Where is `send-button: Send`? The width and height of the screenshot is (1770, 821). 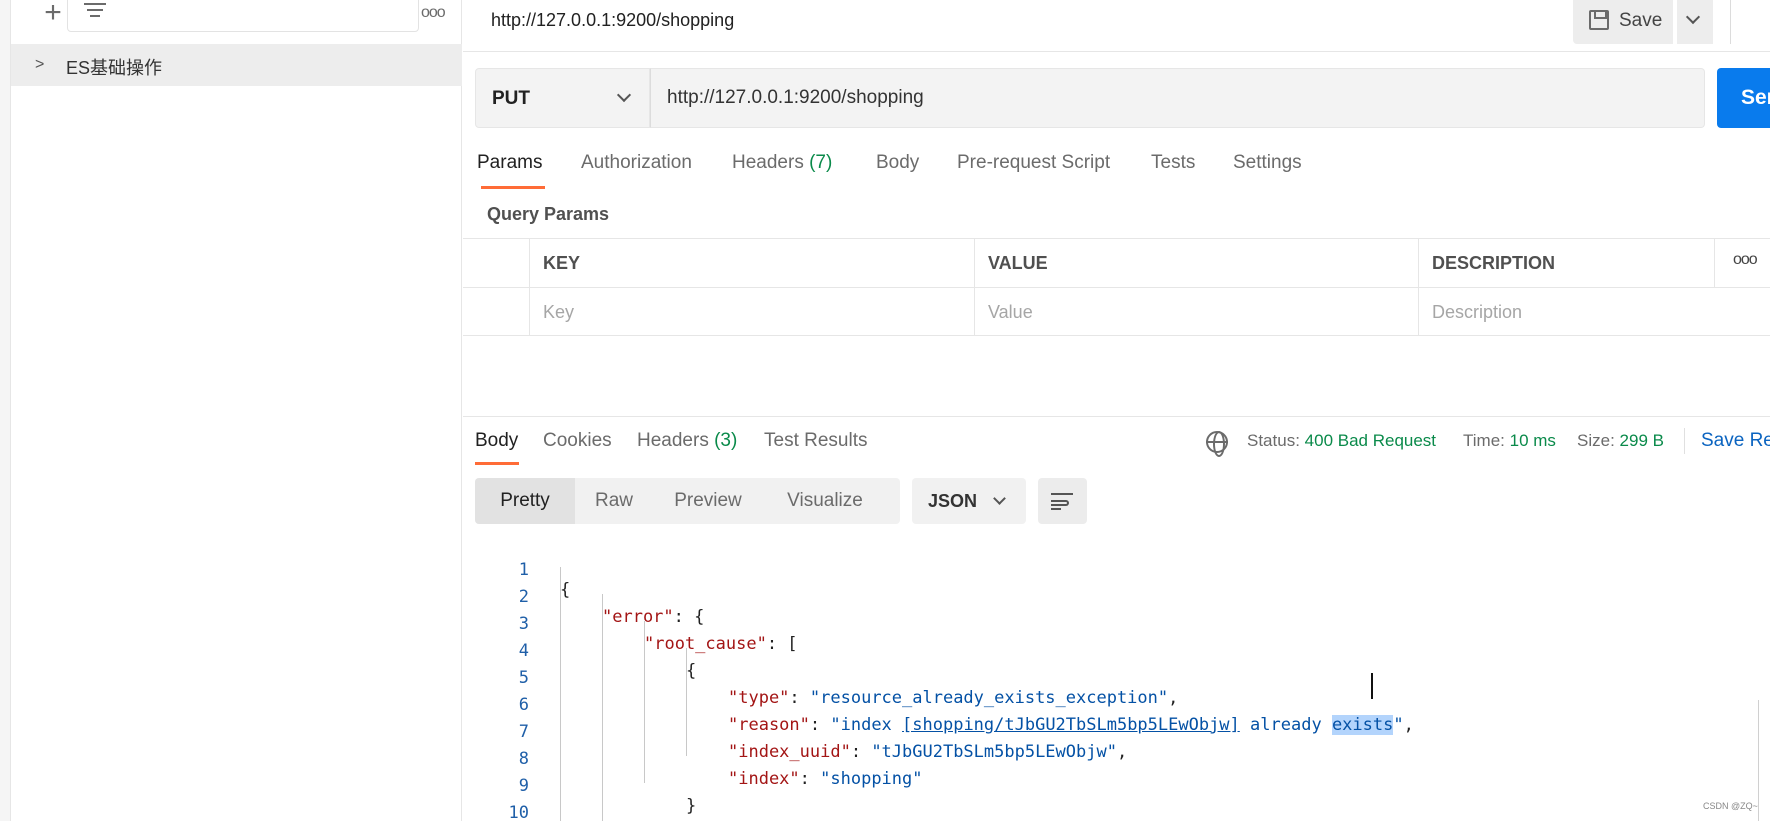
send-button: Send is located at coordinates (1743, 98).